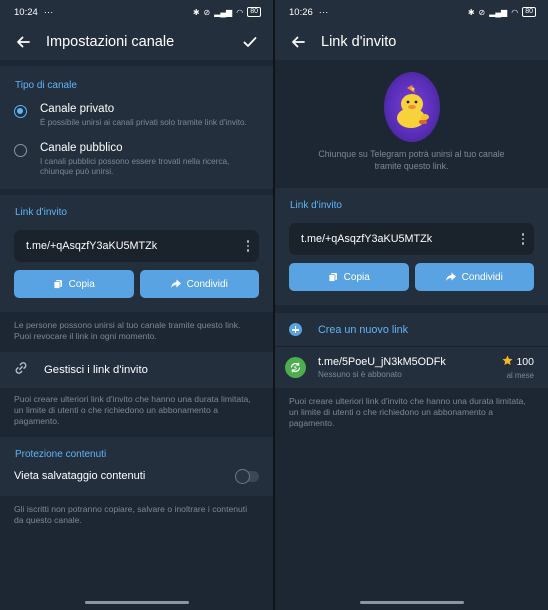  Describe the element at coordinates (20, 150) in the screenshot. I see `public-channel-radio` at that location.